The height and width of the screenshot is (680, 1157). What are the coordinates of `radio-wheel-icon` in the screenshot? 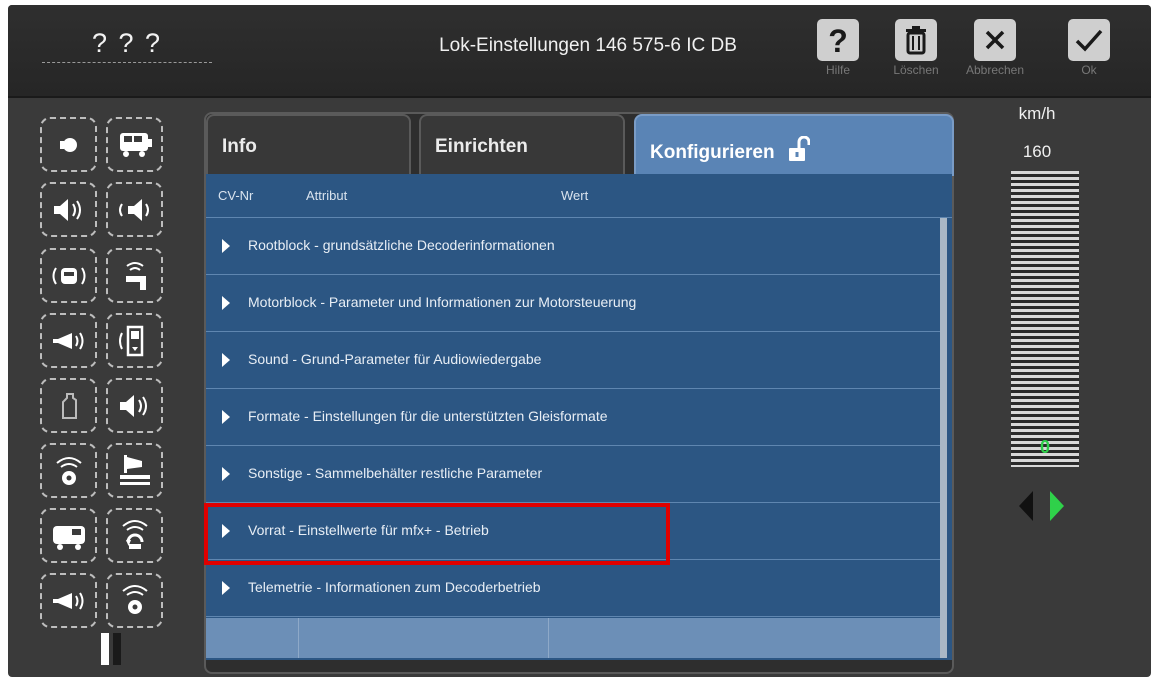 It's located at (68, 470).